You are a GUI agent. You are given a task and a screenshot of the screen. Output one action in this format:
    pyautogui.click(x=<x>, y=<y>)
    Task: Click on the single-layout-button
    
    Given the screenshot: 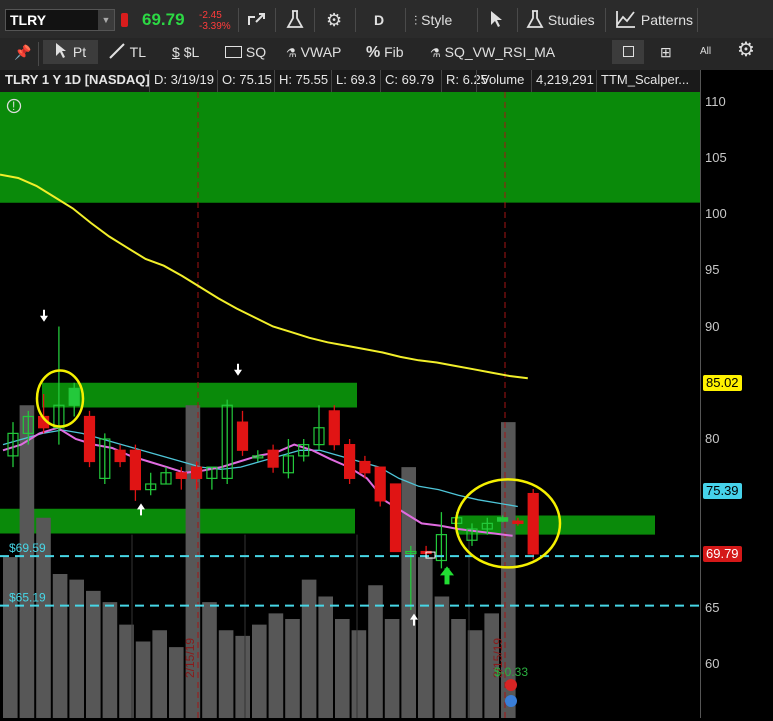 What is the action you would take?
    pyautogui.click(x=628, y=52)
    